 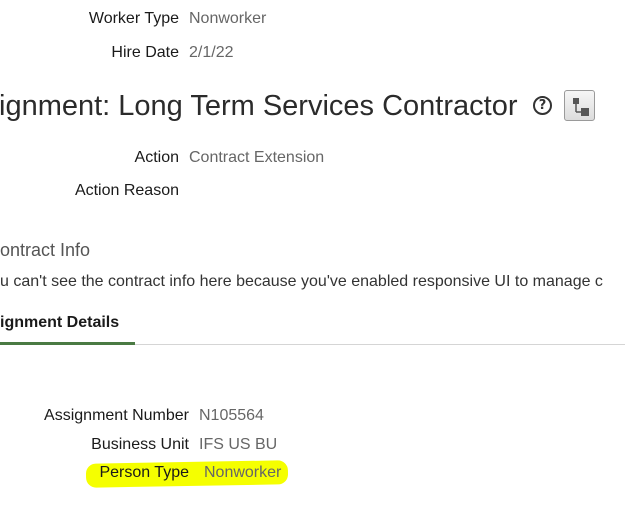 I want to click on assignment-title: ignment: Long Term Services Contractor, so click(x=259, y=106).